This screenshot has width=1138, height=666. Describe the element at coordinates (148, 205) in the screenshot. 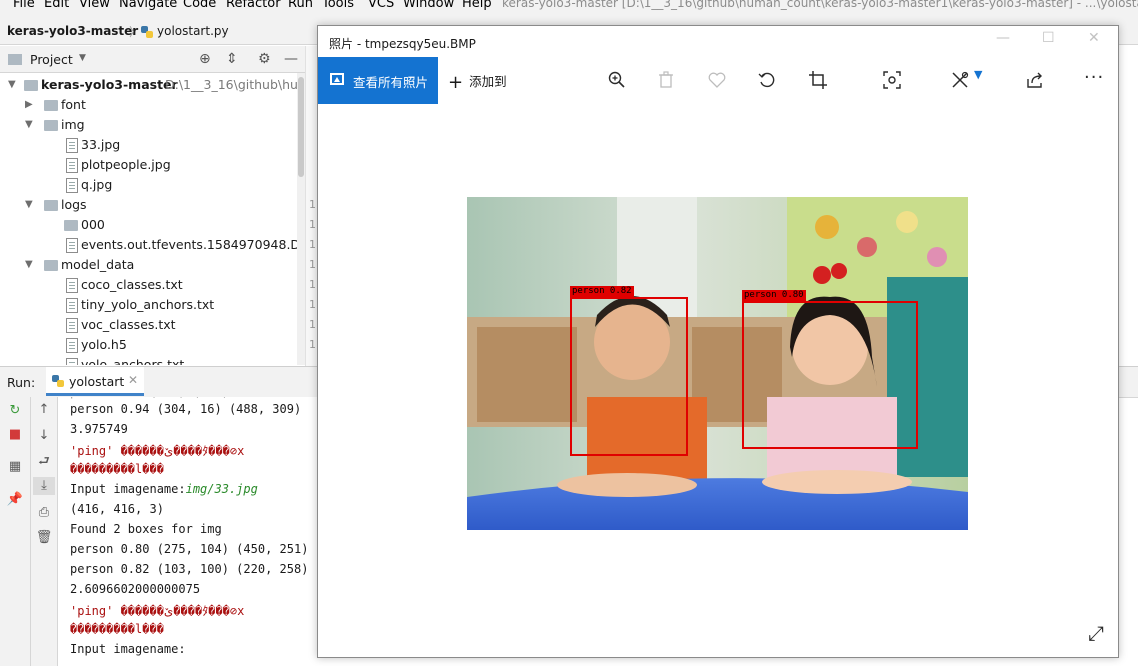

I see `tree-item-logs: ▼ logs` at that location.